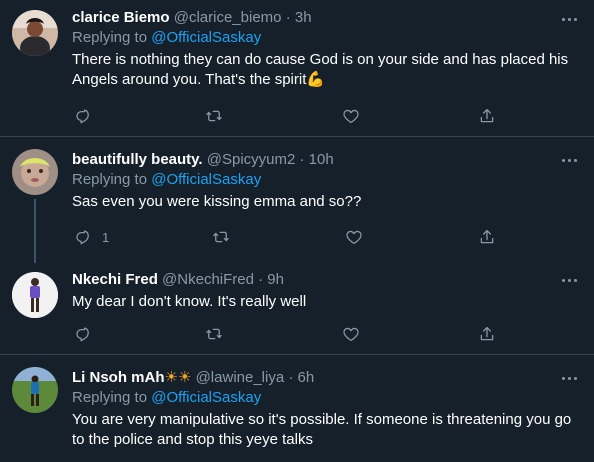 The height and width of the screenshot is (462, 594). What do you see at coordinates (240, 377) in the screenshot?
I see `handle: @lawine_liya` at bounding box center [240, 377].